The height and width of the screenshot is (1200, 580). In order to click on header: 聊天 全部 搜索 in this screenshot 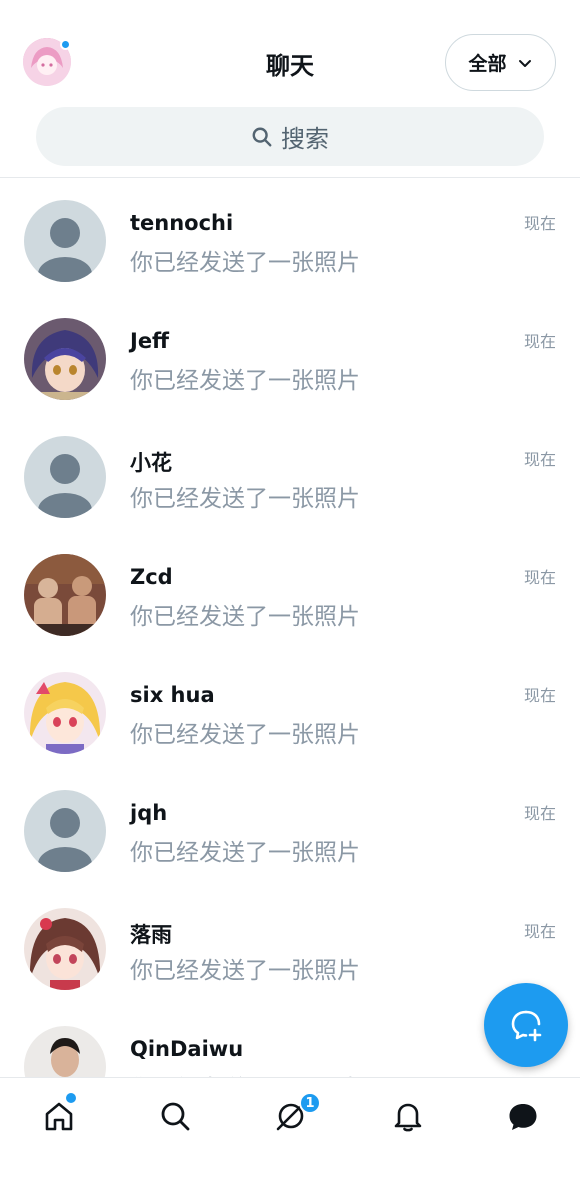, I will do `click(290, 89)`.